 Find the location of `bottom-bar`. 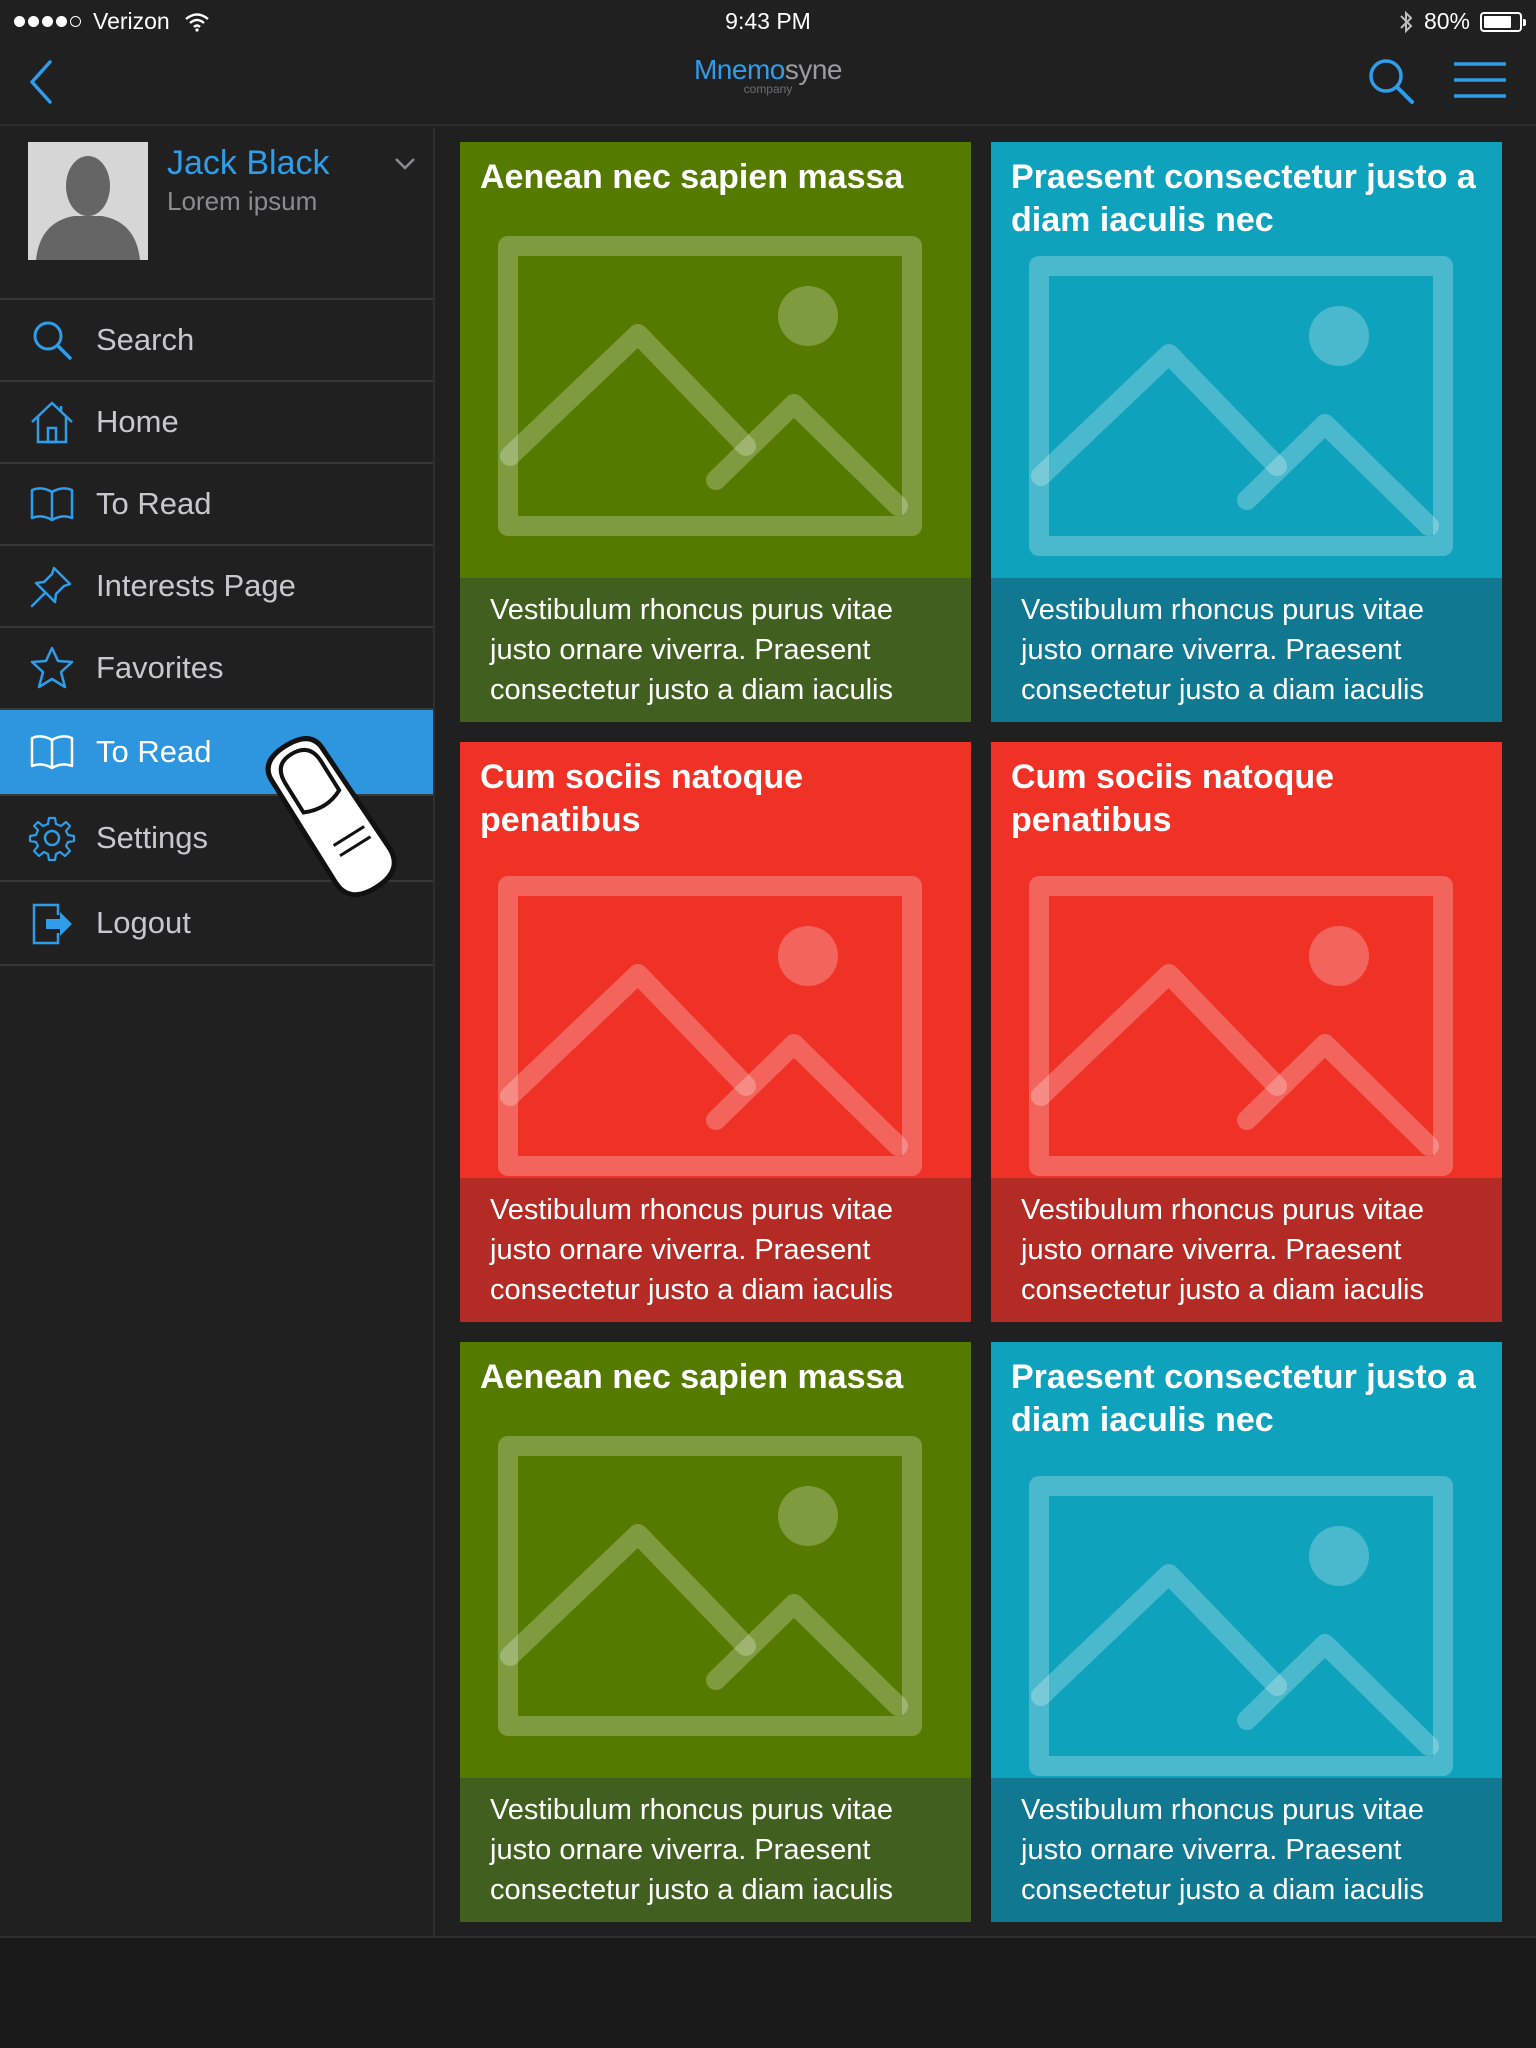

bottom-bar is located at coordinates (768, 1992).